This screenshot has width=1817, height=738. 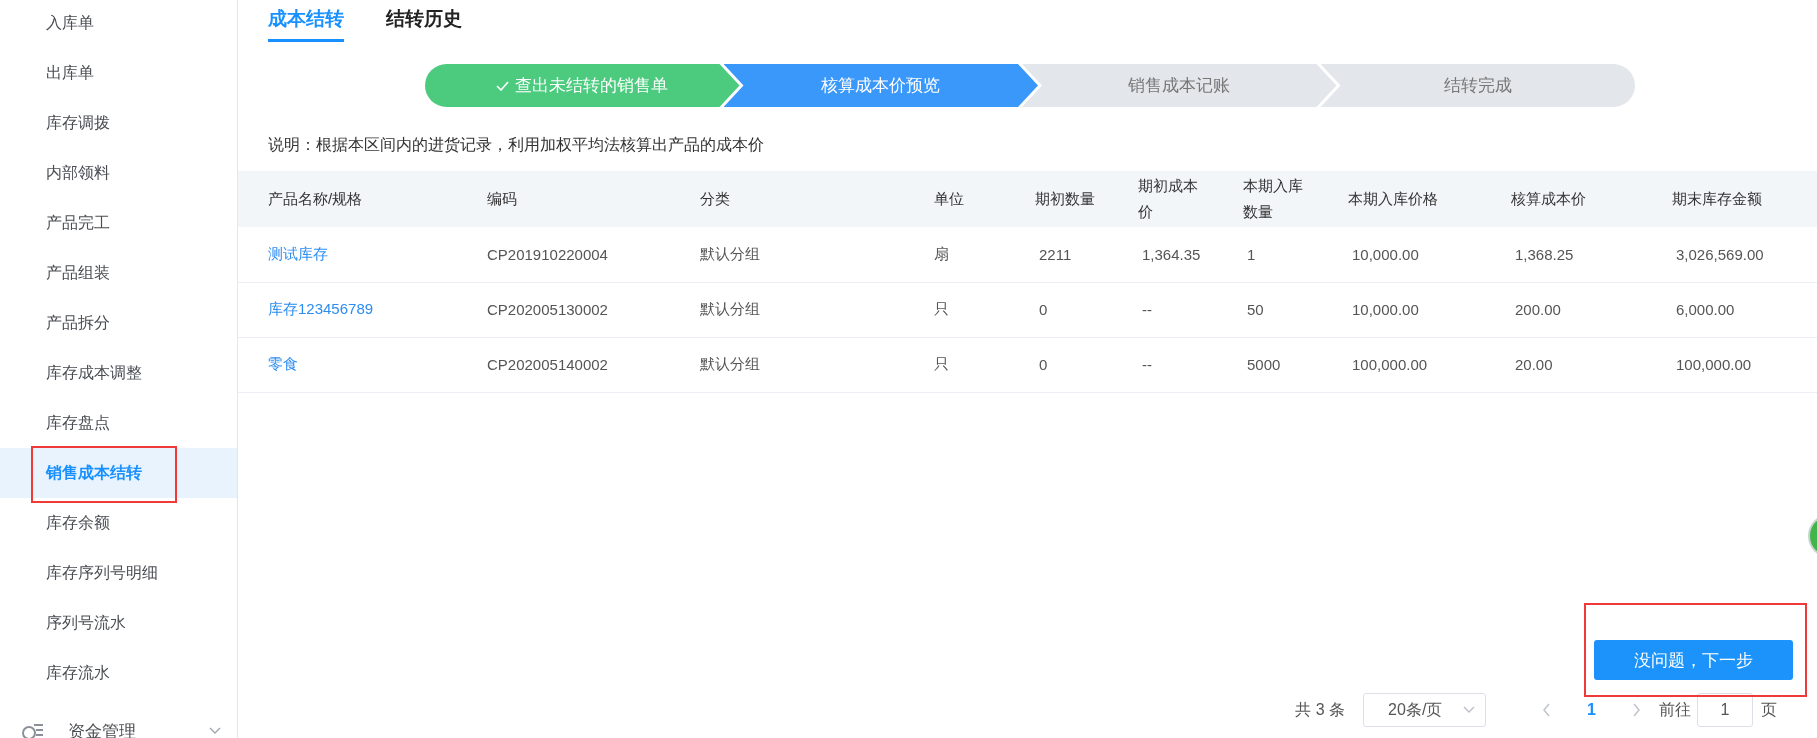 What do you see at coordinates (424, 24) in the screenshot?
I see `tab: 结转历史` at bounding box center [424, 24].